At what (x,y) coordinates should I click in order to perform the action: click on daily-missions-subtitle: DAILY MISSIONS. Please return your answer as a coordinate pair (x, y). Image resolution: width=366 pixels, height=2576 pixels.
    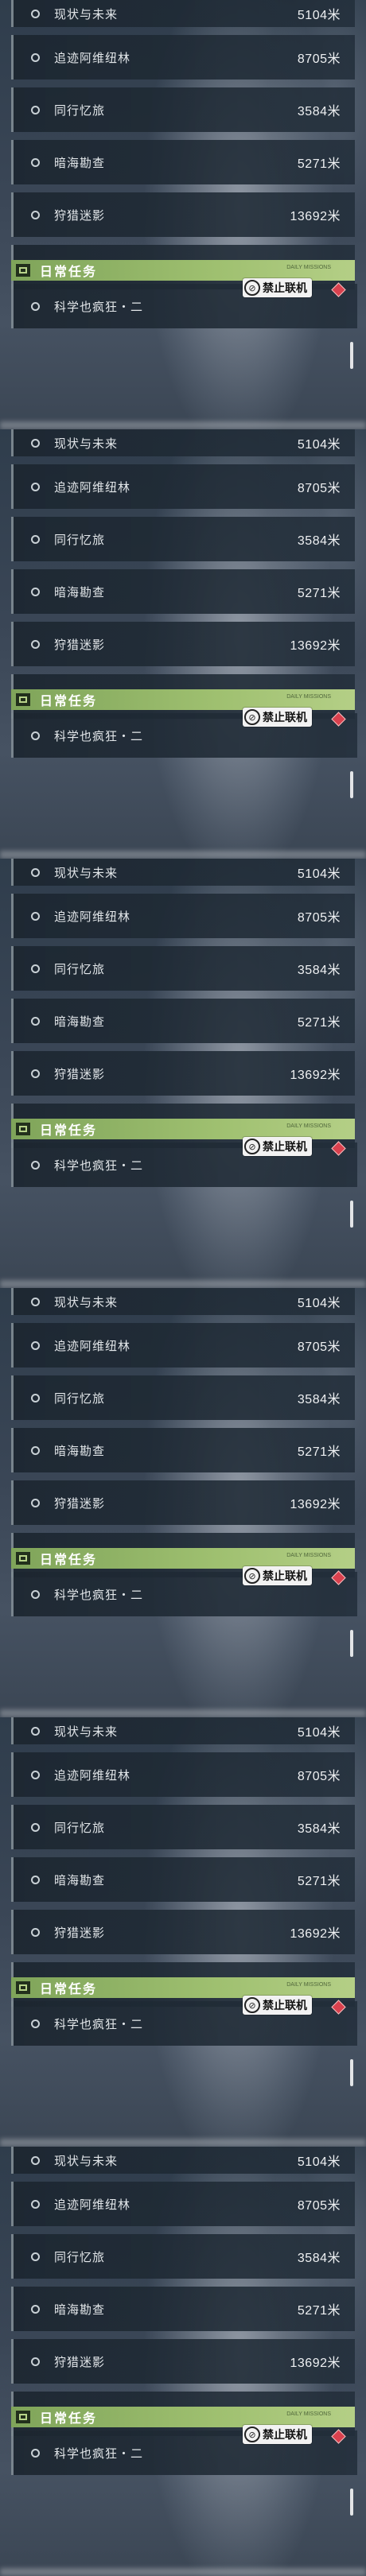
    Looking at the image, I should click on (308, 1985).